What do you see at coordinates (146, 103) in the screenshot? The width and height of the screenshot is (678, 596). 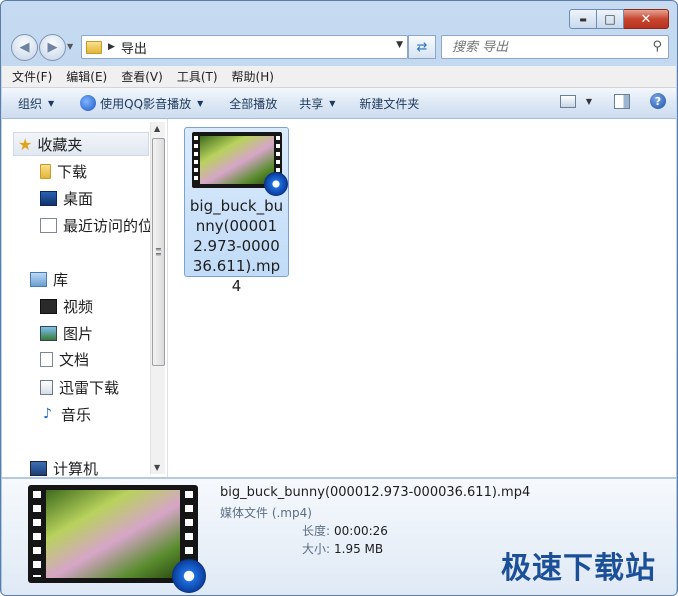 I see `play-with-label: 使用QQ影音播放` at bounding box center [146, 103].